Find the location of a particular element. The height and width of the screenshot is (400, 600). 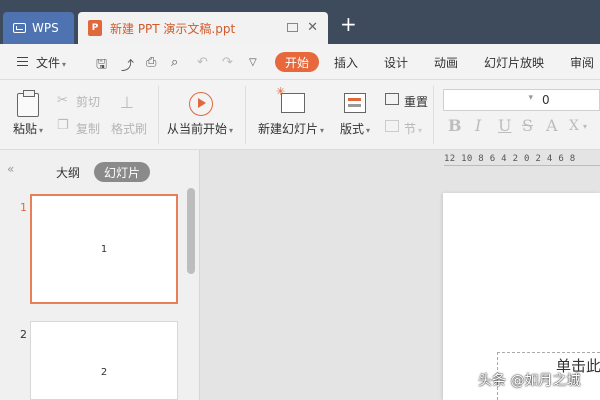

title-bar: WPS P 新建 PPT 演示文稿.ppt ✕ + is located at coordinates (300, 22).